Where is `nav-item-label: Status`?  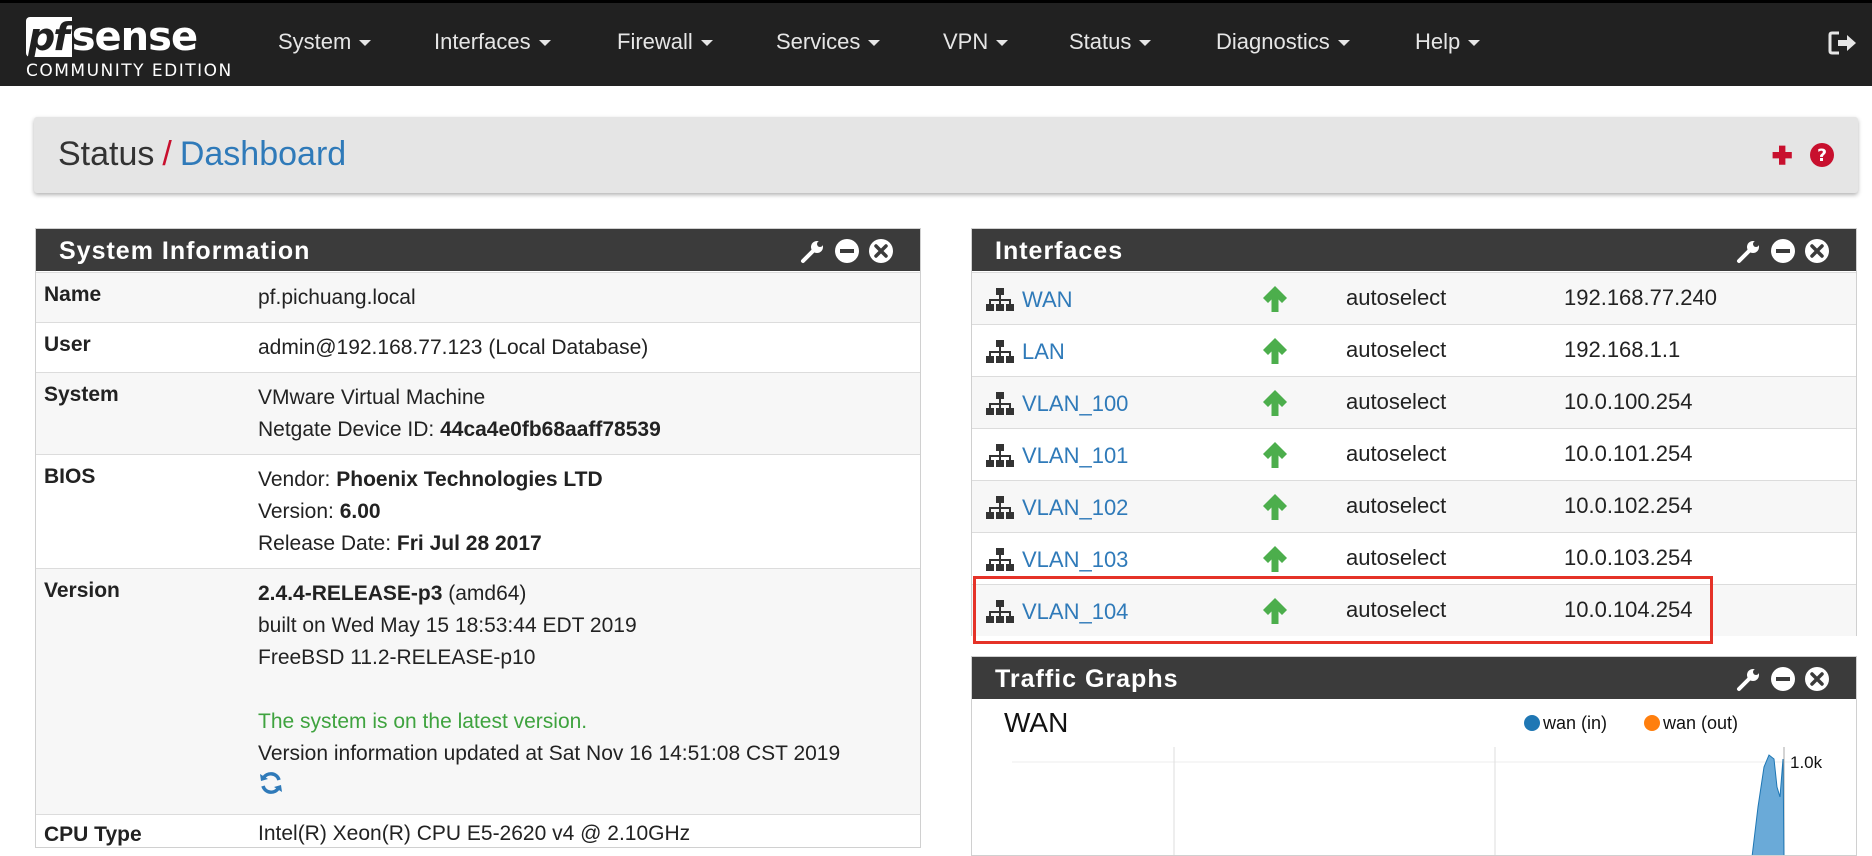
nav-item-label: Status is located at coordinates (1100, 41).